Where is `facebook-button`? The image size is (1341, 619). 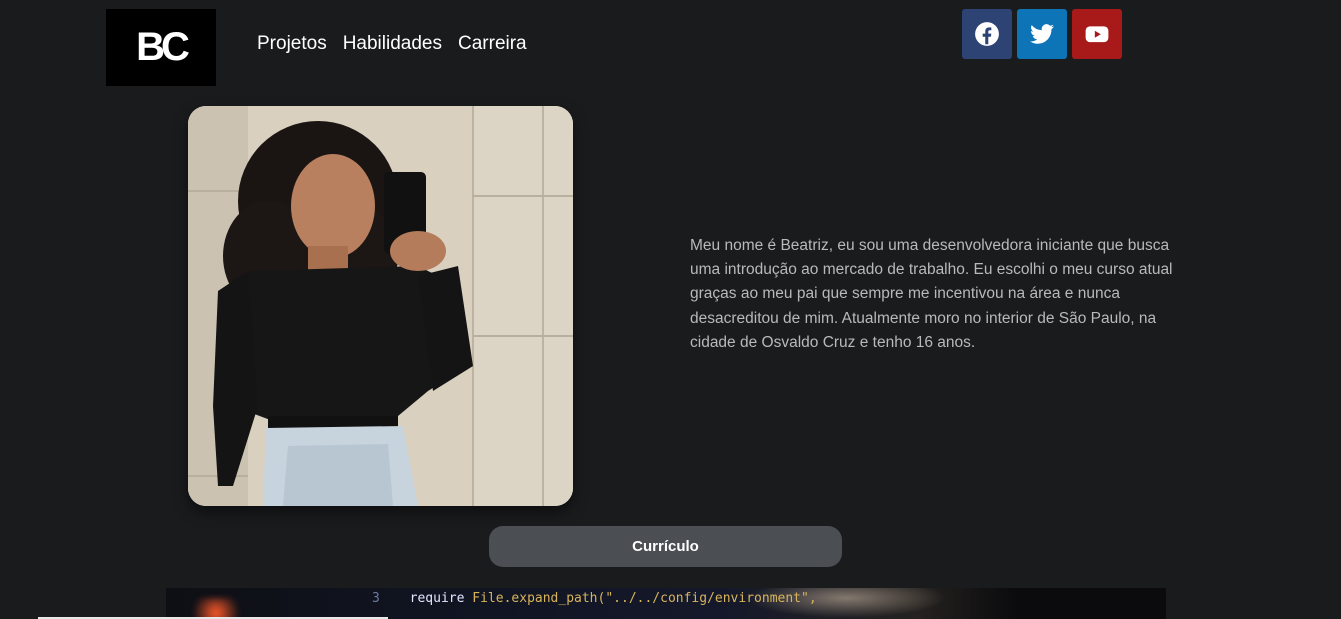 facebook-button is located at coordinates (987, 34).